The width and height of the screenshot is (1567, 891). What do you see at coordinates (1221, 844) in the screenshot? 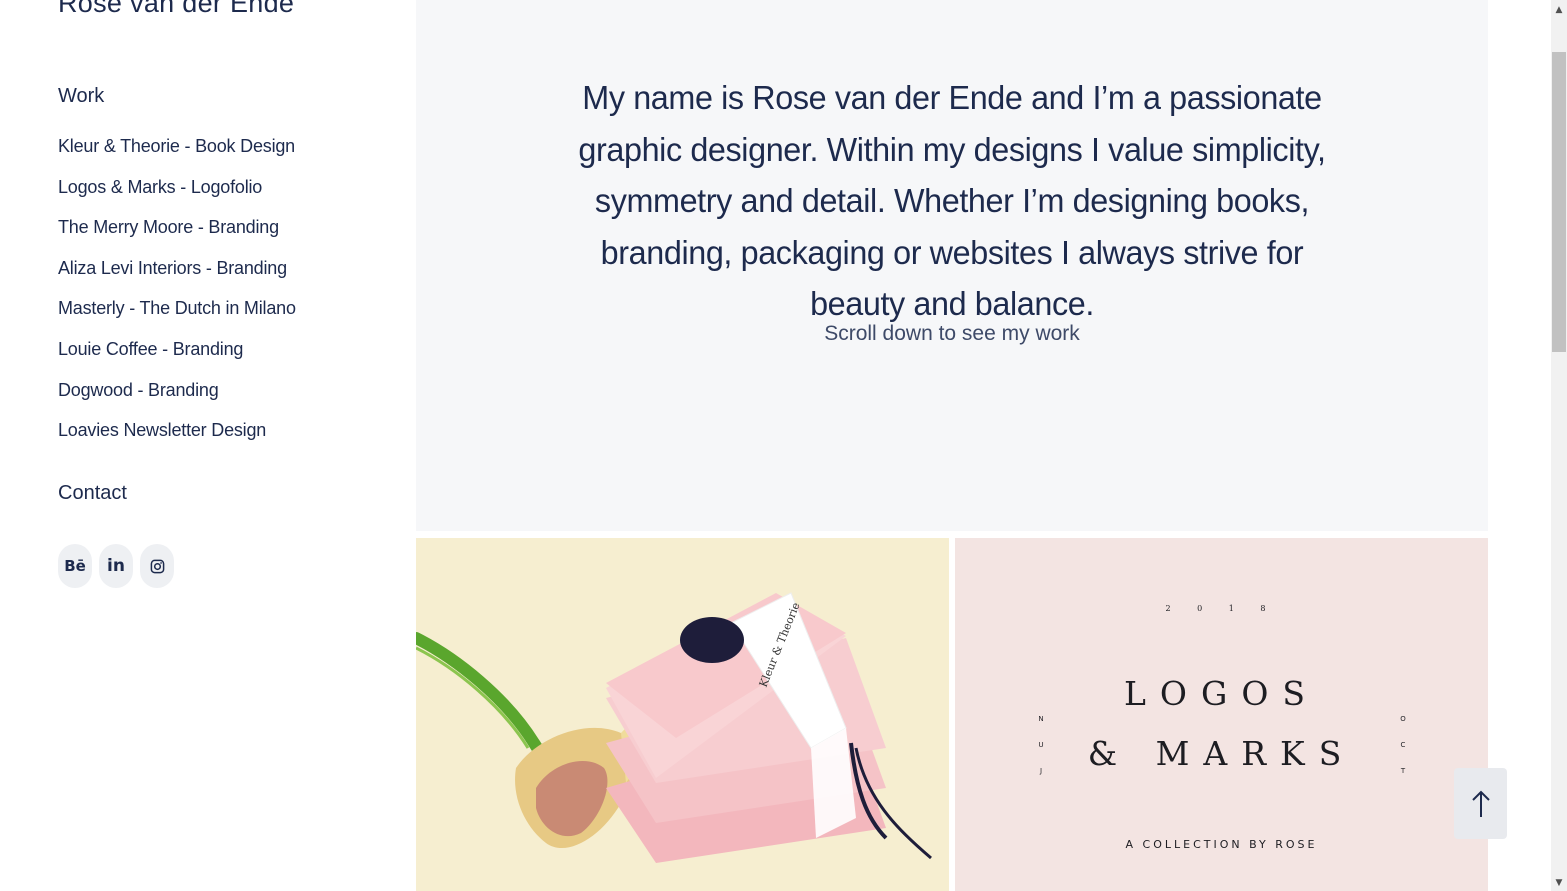
I see `logos-subtitle: A COLLECTION BY ROSE` at bounding box center [1221, 844].